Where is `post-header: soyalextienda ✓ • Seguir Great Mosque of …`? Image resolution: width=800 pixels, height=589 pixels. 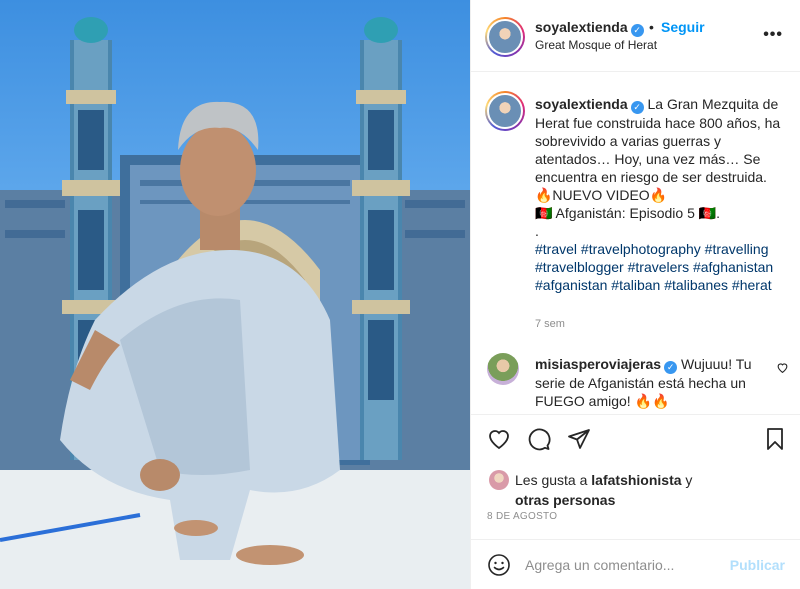
post-header: soyalextienda ✓ • Seguir Great Mosque of … is located at coordinates (635, 36).